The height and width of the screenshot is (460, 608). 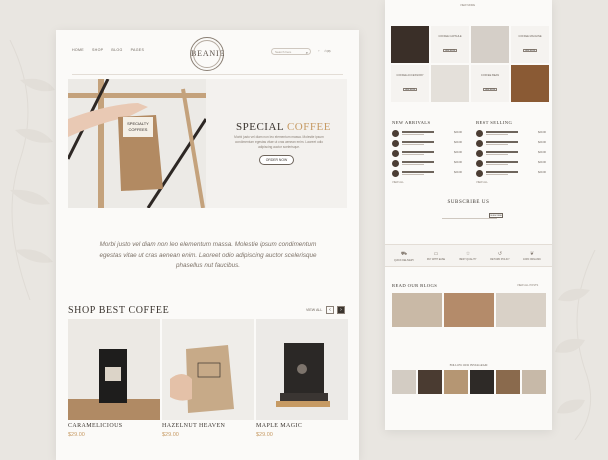 I want to click on user-icon: ◦, so click(x=318, y=50).